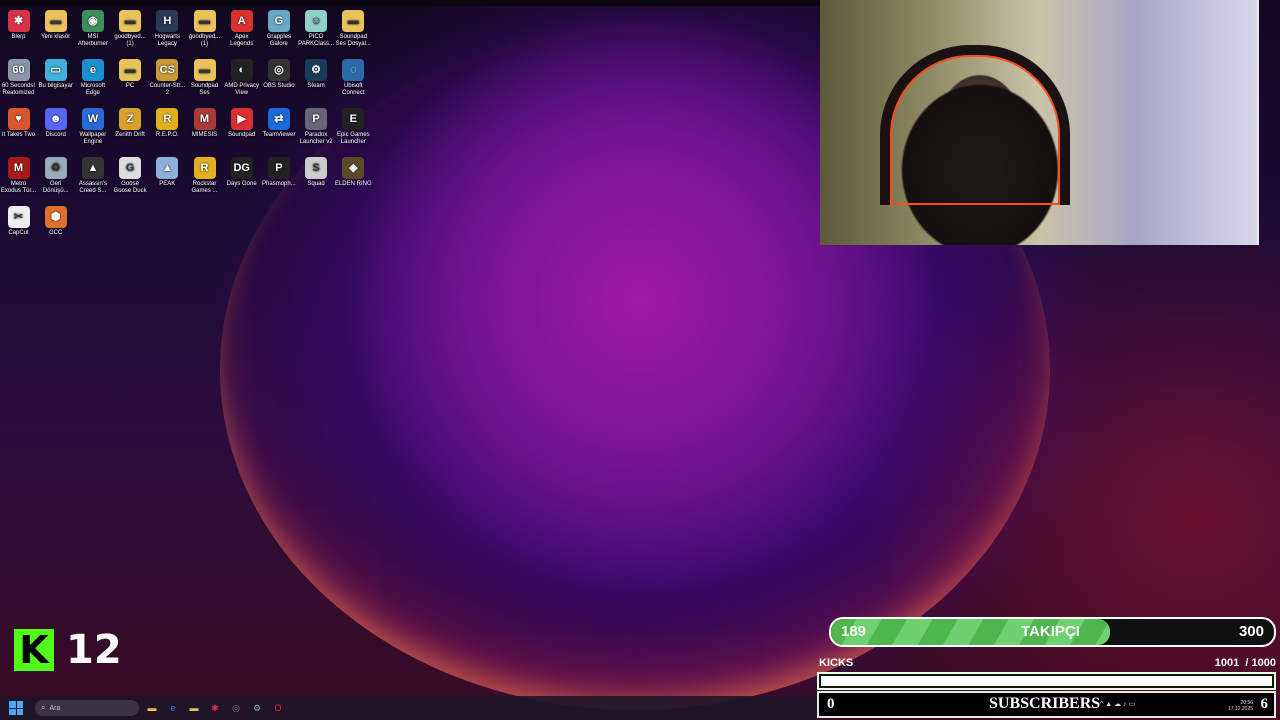 This screenshot has height=720, width=1280. What do you see at coordinates (167, 172) in the screenshot?
I see `desktop-shortcut: ▲ PEAK` at bounding box center [167, 172].